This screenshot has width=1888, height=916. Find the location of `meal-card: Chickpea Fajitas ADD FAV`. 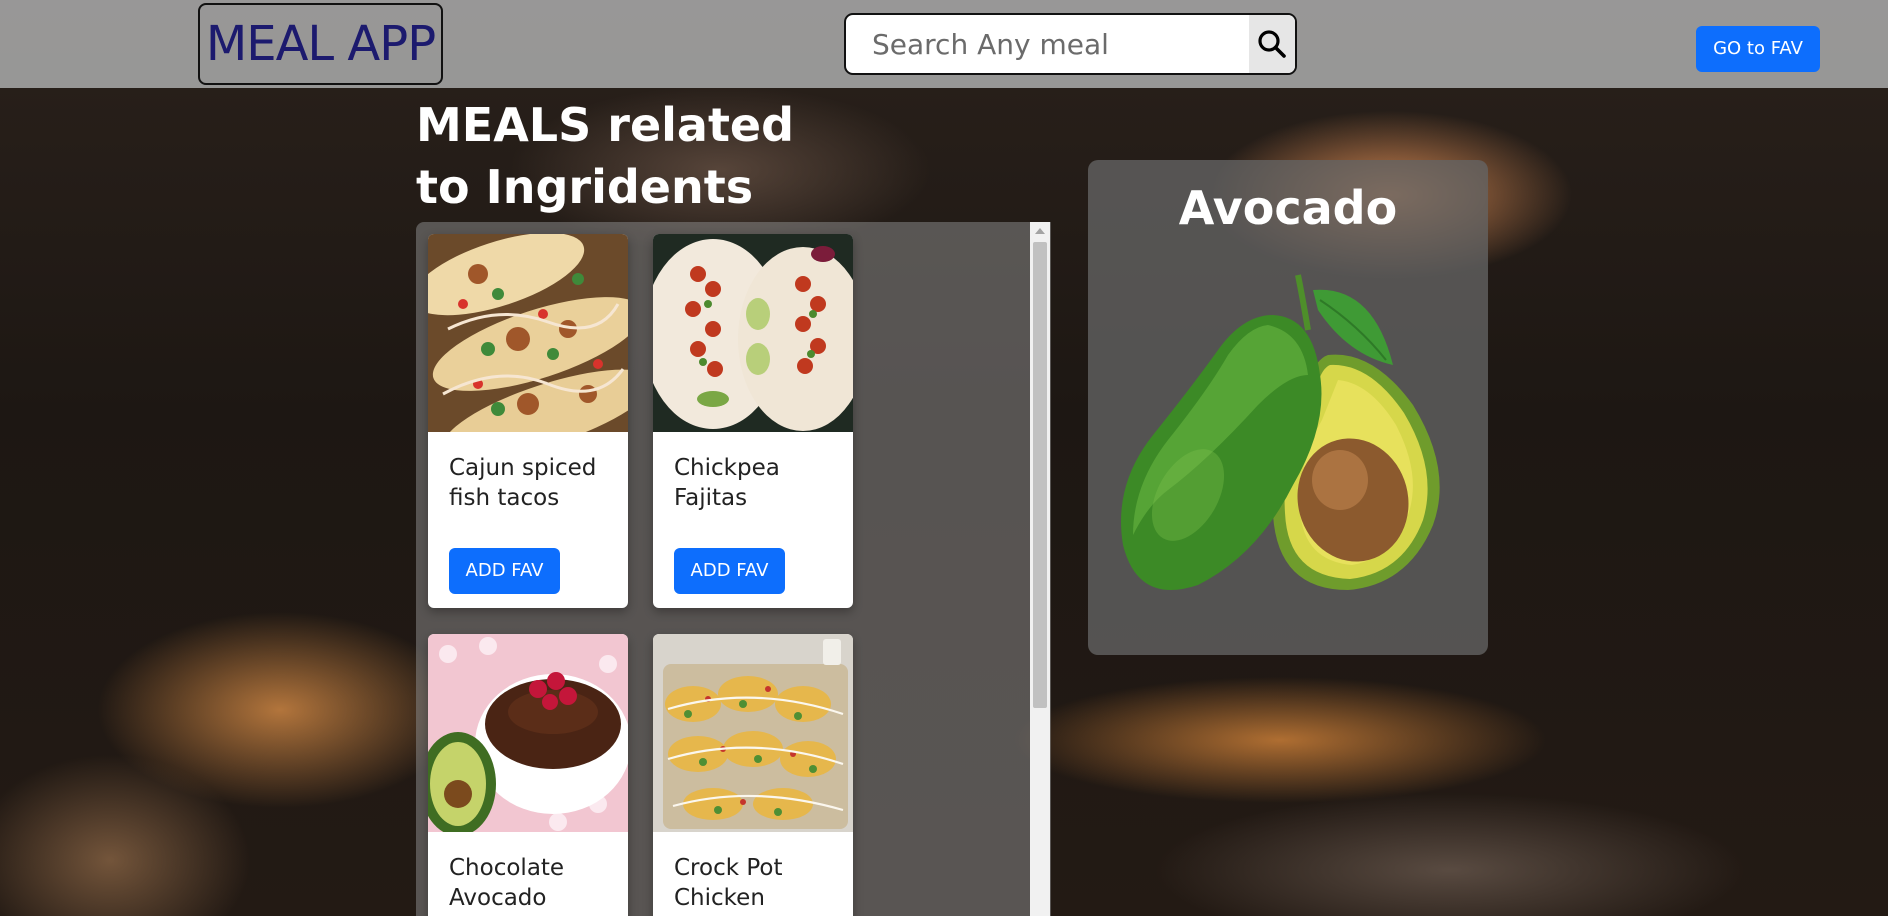

meal-card: Chickpea Fajitas ADD FAV is located at coordinates (753, 421).